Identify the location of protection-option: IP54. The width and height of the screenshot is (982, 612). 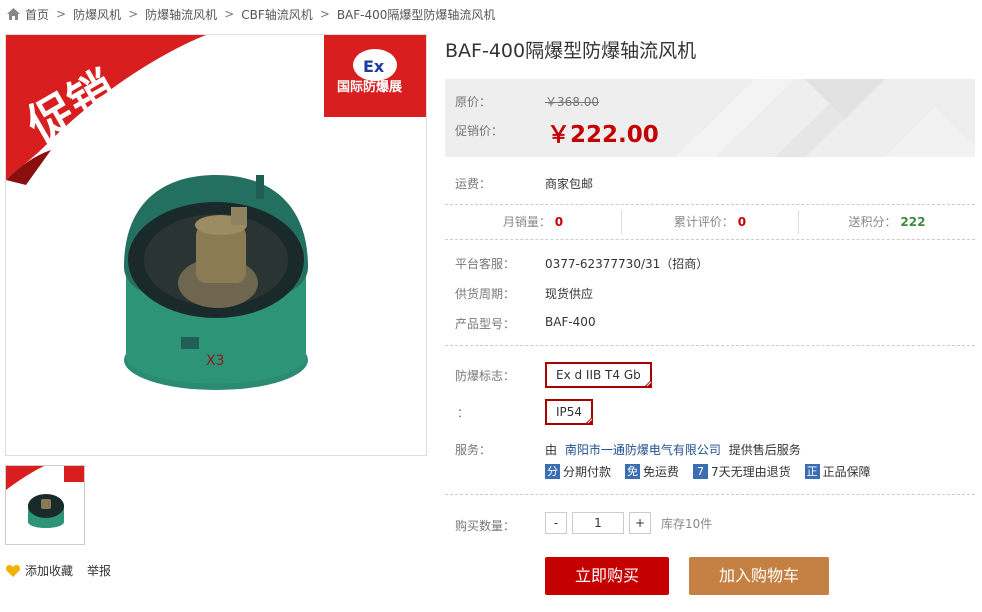
(569, 412).